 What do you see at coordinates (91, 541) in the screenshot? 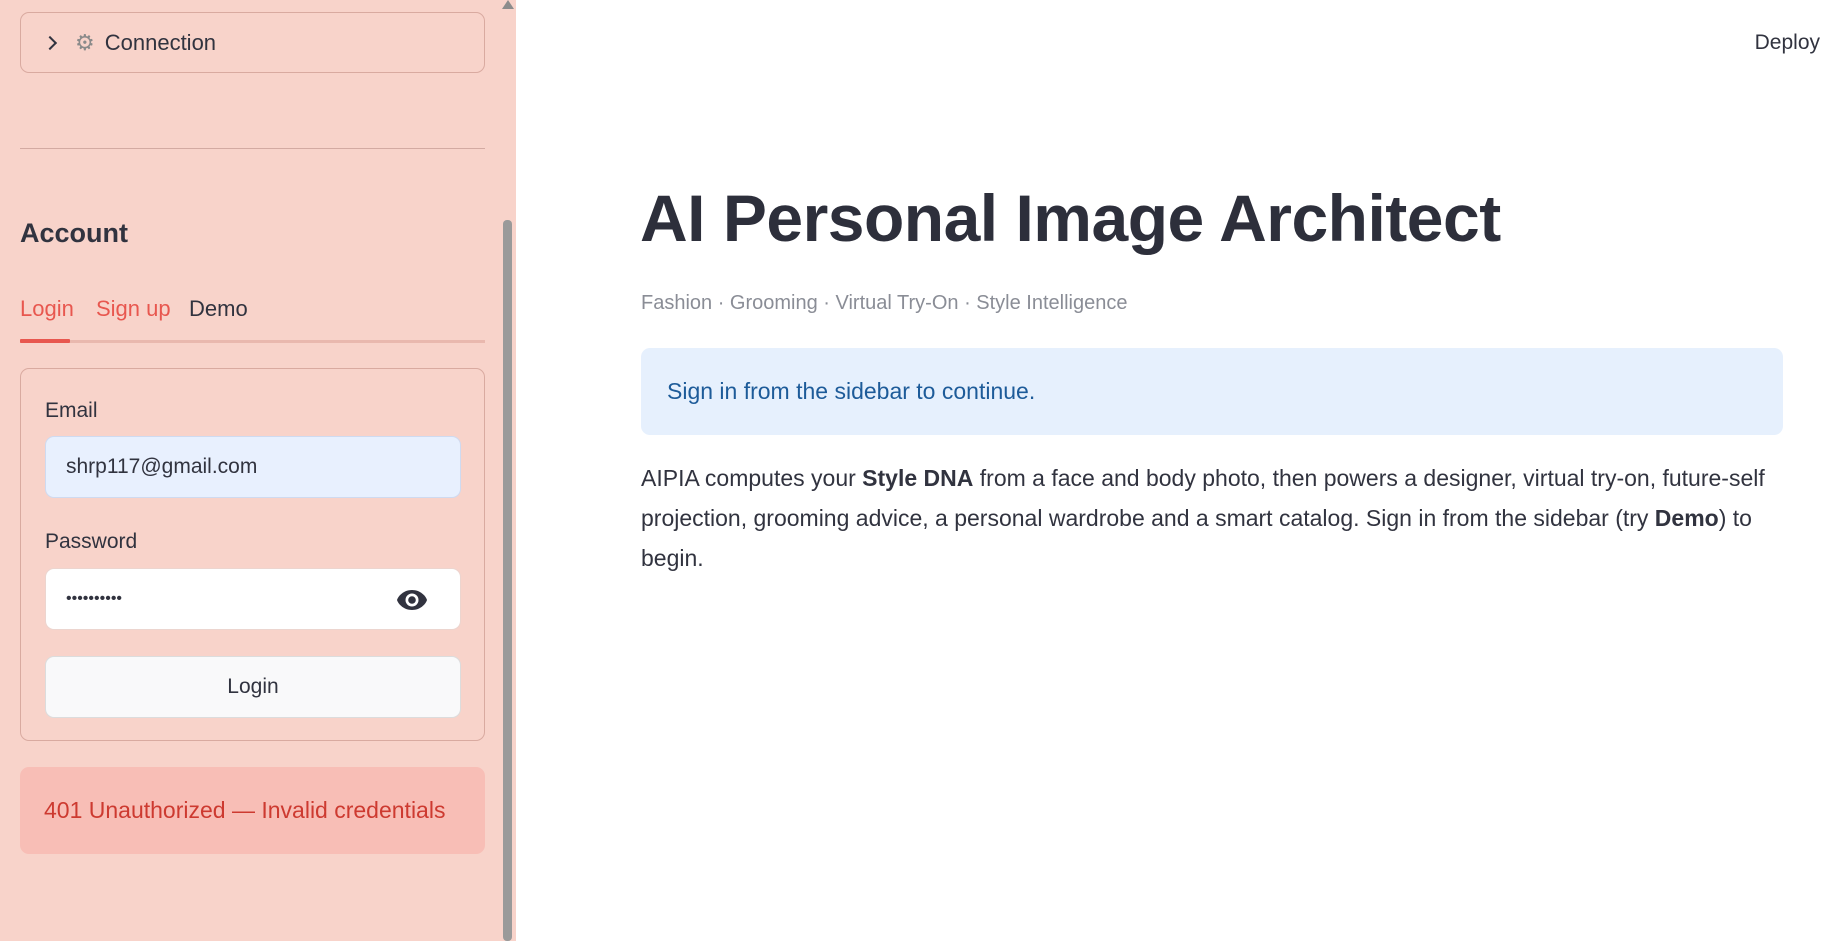
I see `password-label: Password` at bounding box center [91, 541].